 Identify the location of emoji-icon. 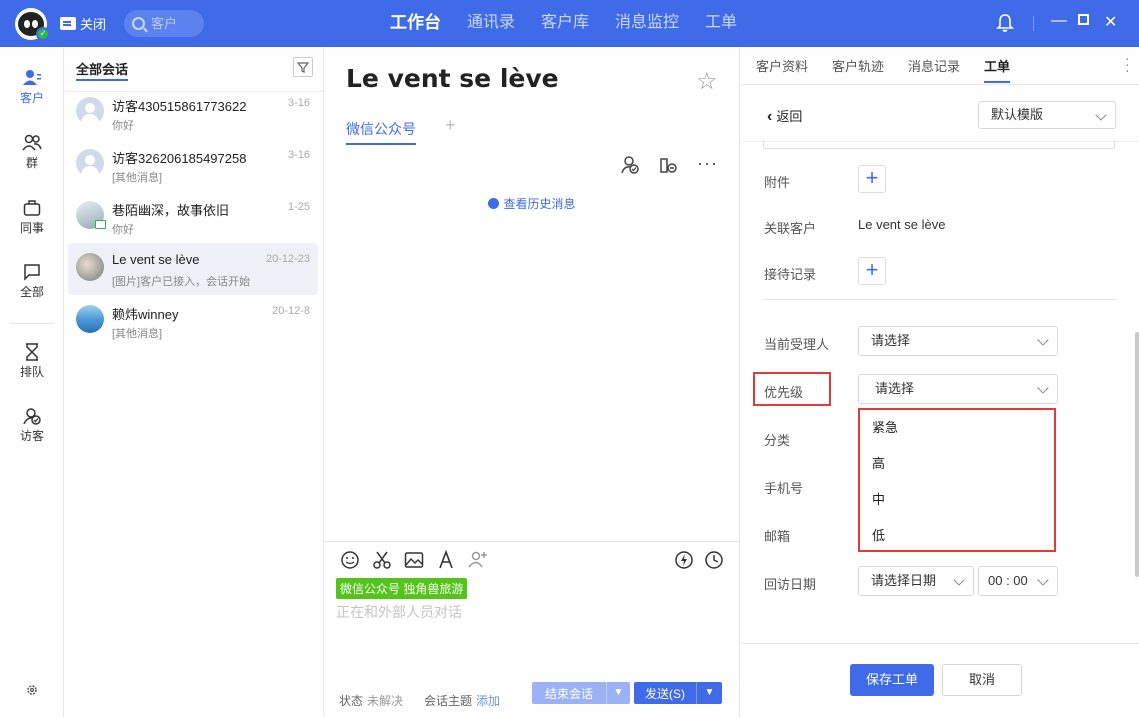
(350, 560).